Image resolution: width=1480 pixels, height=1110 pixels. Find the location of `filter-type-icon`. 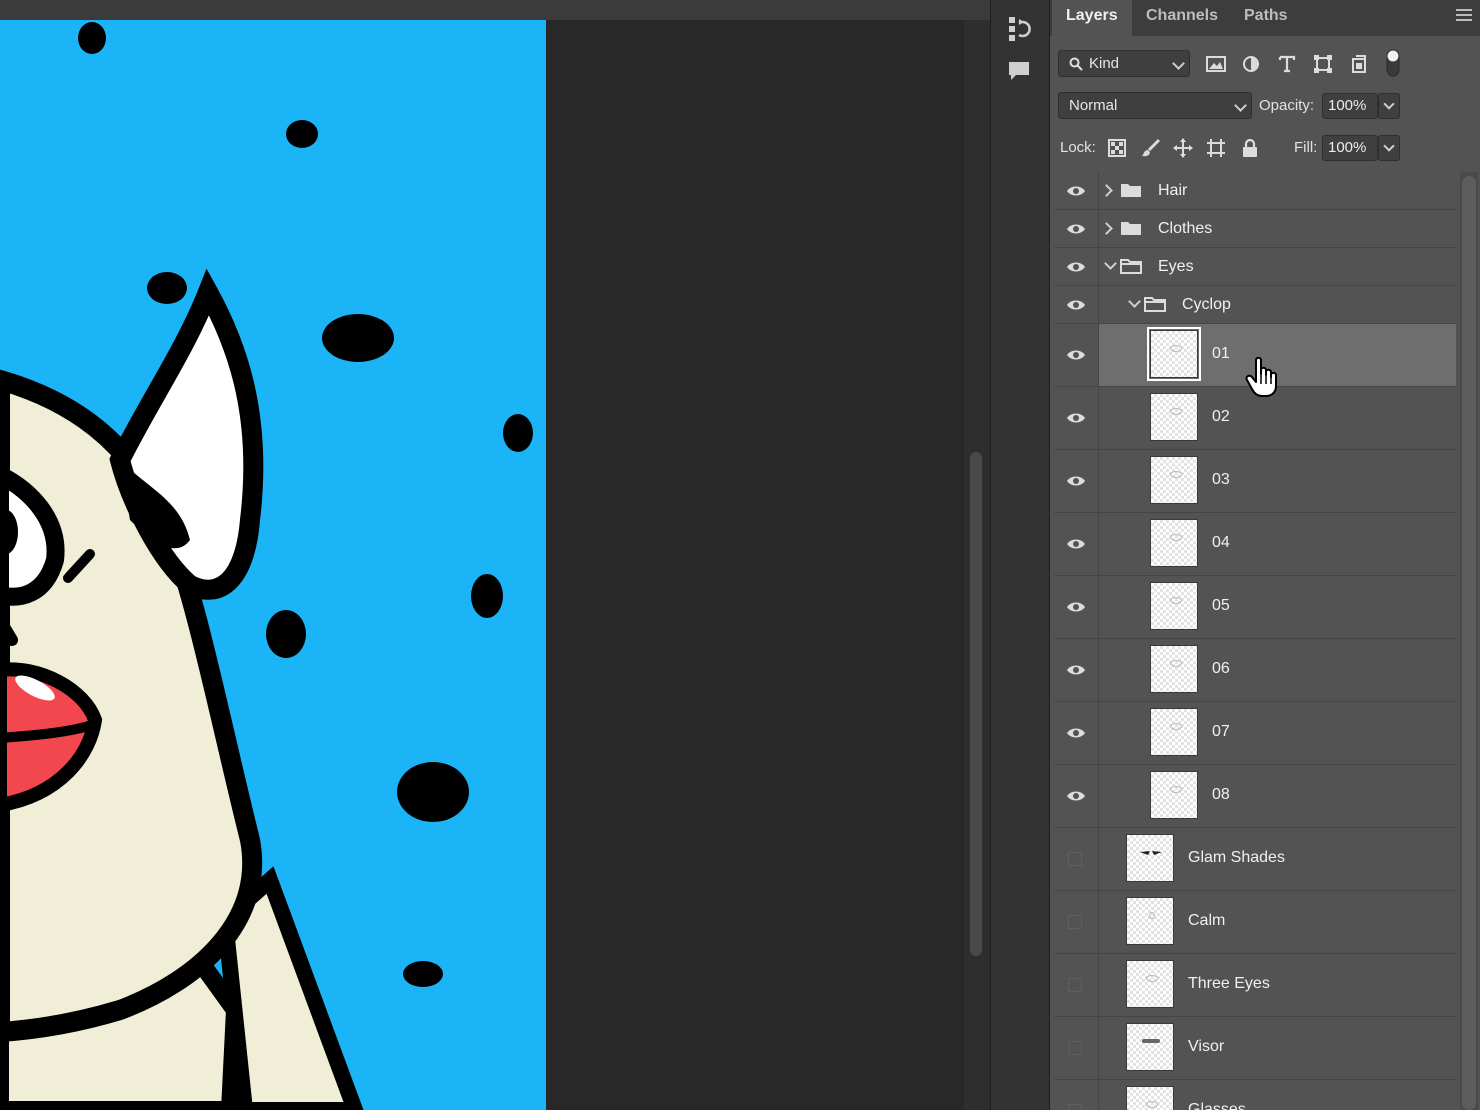

filter-type-icon is located at coordinates (1287, 64).